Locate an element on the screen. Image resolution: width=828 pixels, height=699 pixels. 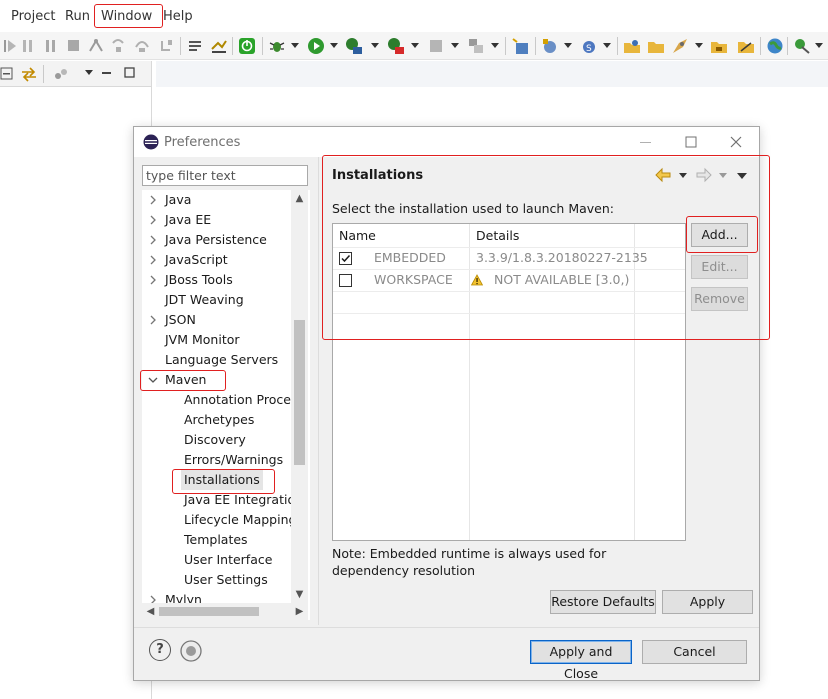
menu-help: Help is located at coordinates (178, 16).